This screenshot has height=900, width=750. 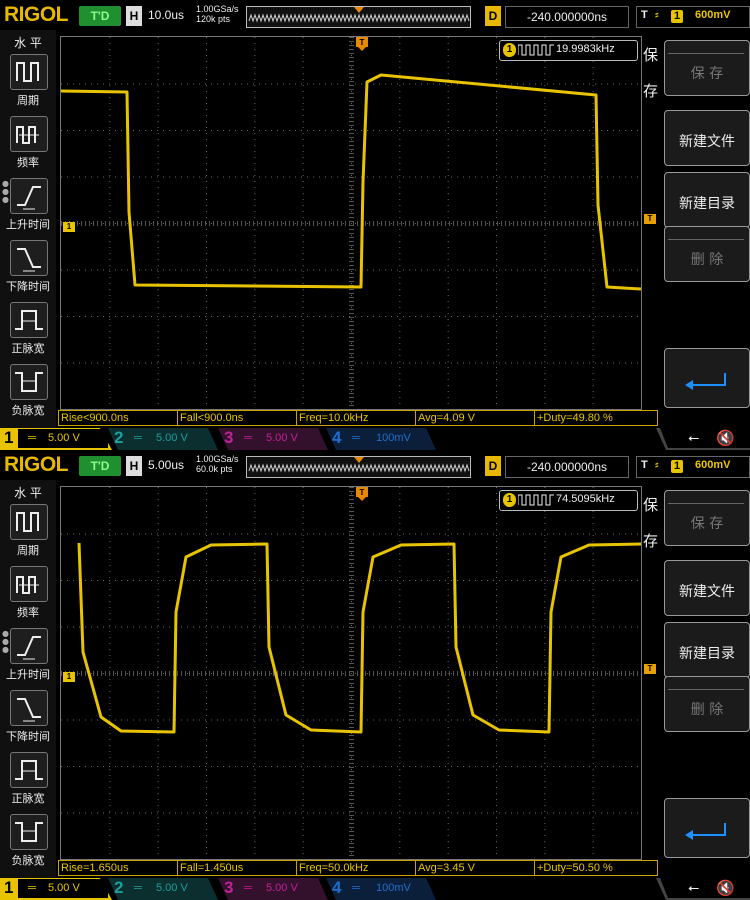 I want to click on rise-measurement: Rise<900.0ns, so click(x=118, y=418).